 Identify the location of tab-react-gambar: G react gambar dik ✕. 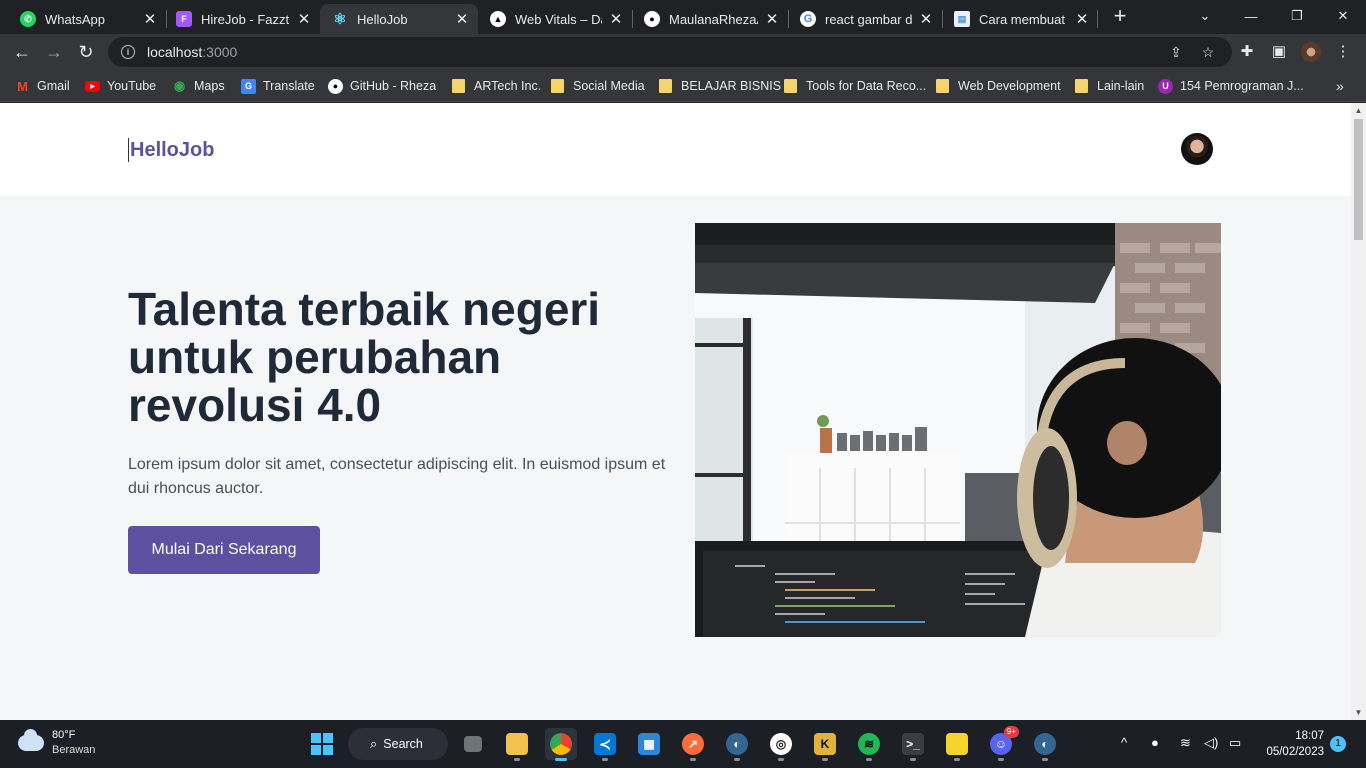
(865, 19).